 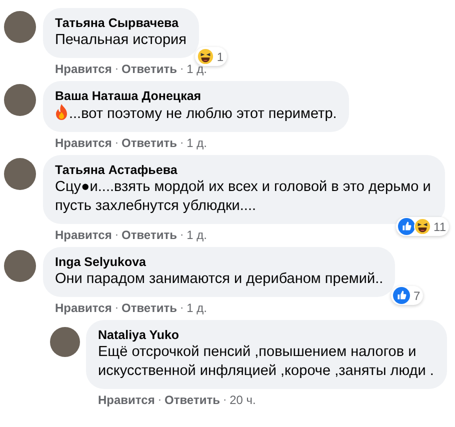 What do you see at coordinates (407, 295) in the screenshot?
I see `reaction-badge: 7` at bounding box center [407, 295].